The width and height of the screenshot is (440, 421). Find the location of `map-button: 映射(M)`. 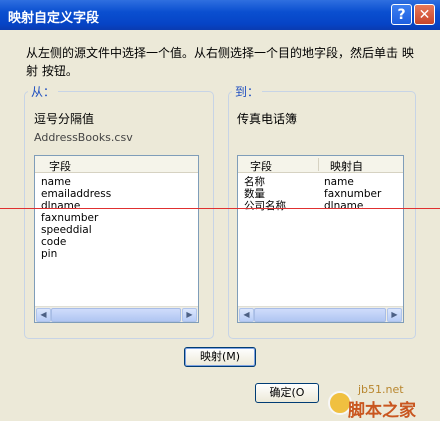

map-button: 映射(M) is located at coordinates (220, 357).